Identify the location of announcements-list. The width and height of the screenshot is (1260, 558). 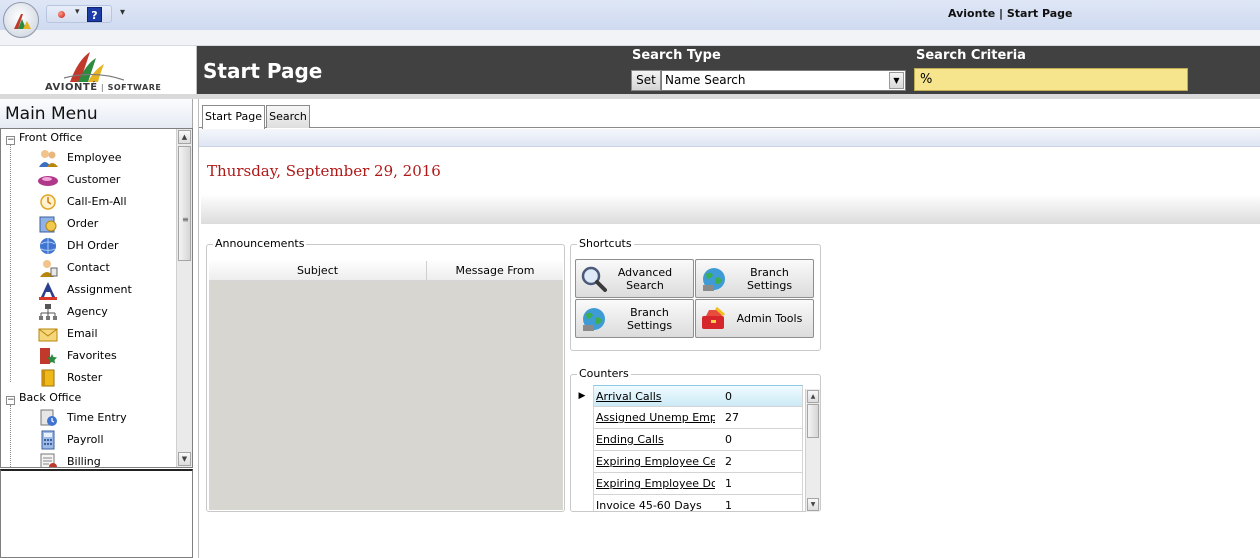
(386, 395).